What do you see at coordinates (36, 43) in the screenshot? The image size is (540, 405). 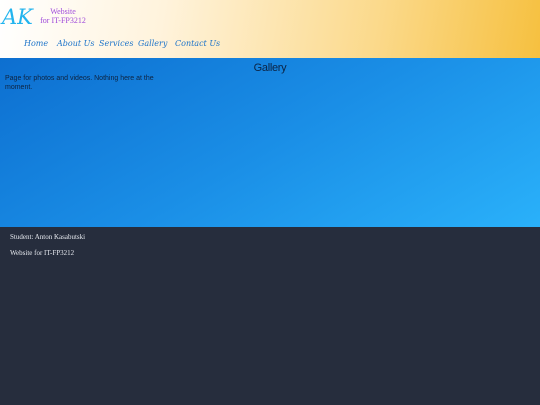 I see `nav-home: Home` at bounding box center [36, 43].